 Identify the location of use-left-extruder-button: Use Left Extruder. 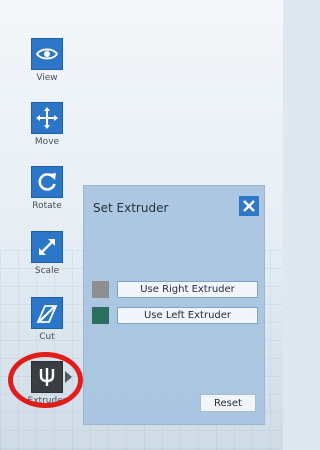
(187, 315).